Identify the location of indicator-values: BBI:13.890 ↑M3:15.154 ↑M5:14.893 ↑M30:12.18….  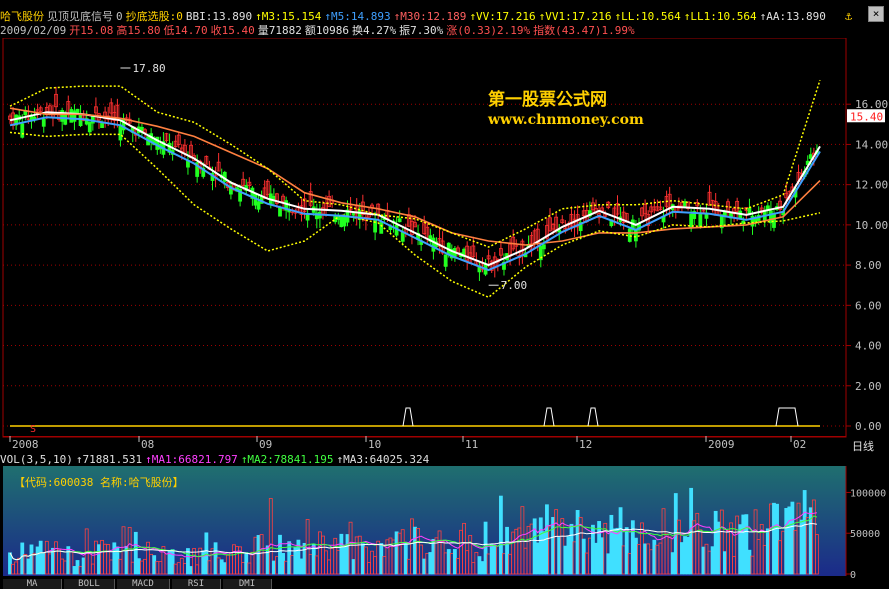
(507, 17).